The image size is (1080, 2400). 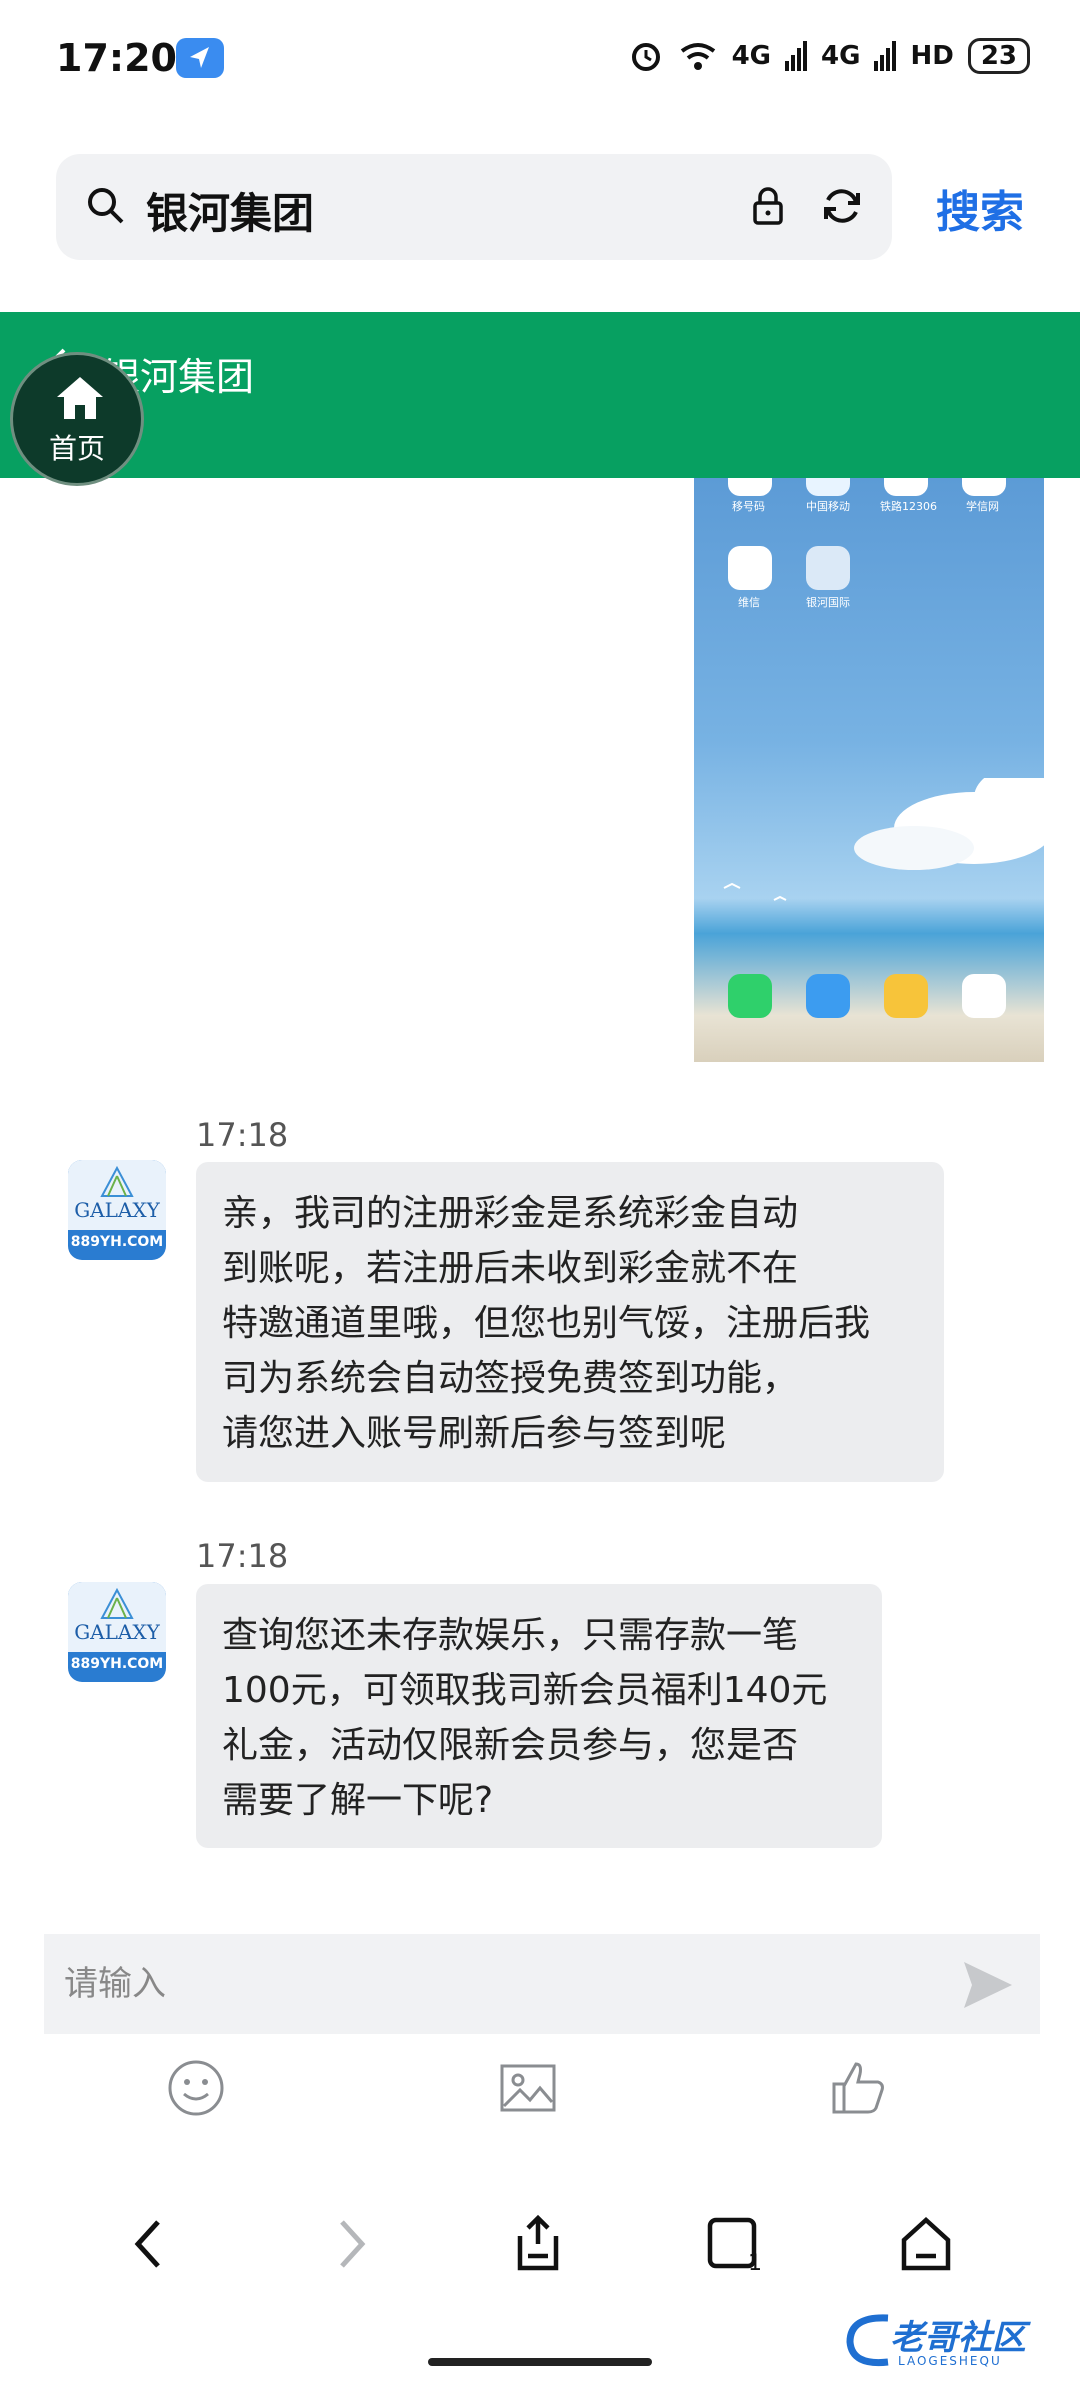 What do you see at coordinates (828, 996) in the screenshot?
I see `browser-app-icon` at bounding box center [828, 996].